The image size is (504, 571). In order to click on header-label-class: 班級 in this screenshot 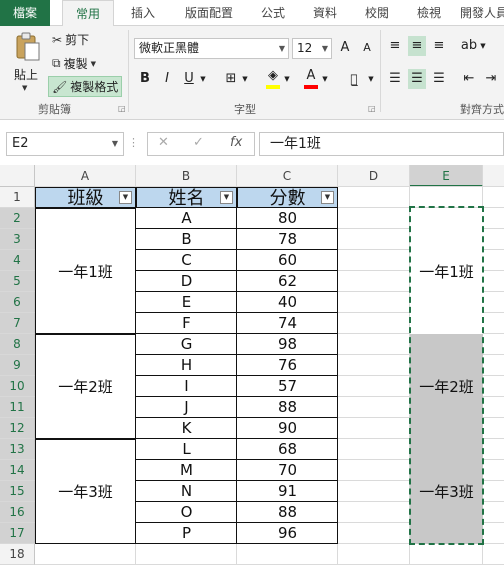, I will do `click(85, 198)`.